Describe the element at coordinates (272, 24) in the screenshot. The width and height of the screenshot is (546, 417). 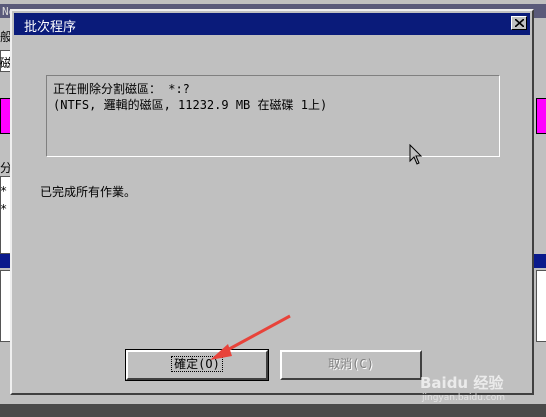
I see `dialog-titlebar: 批次程序` at that location.